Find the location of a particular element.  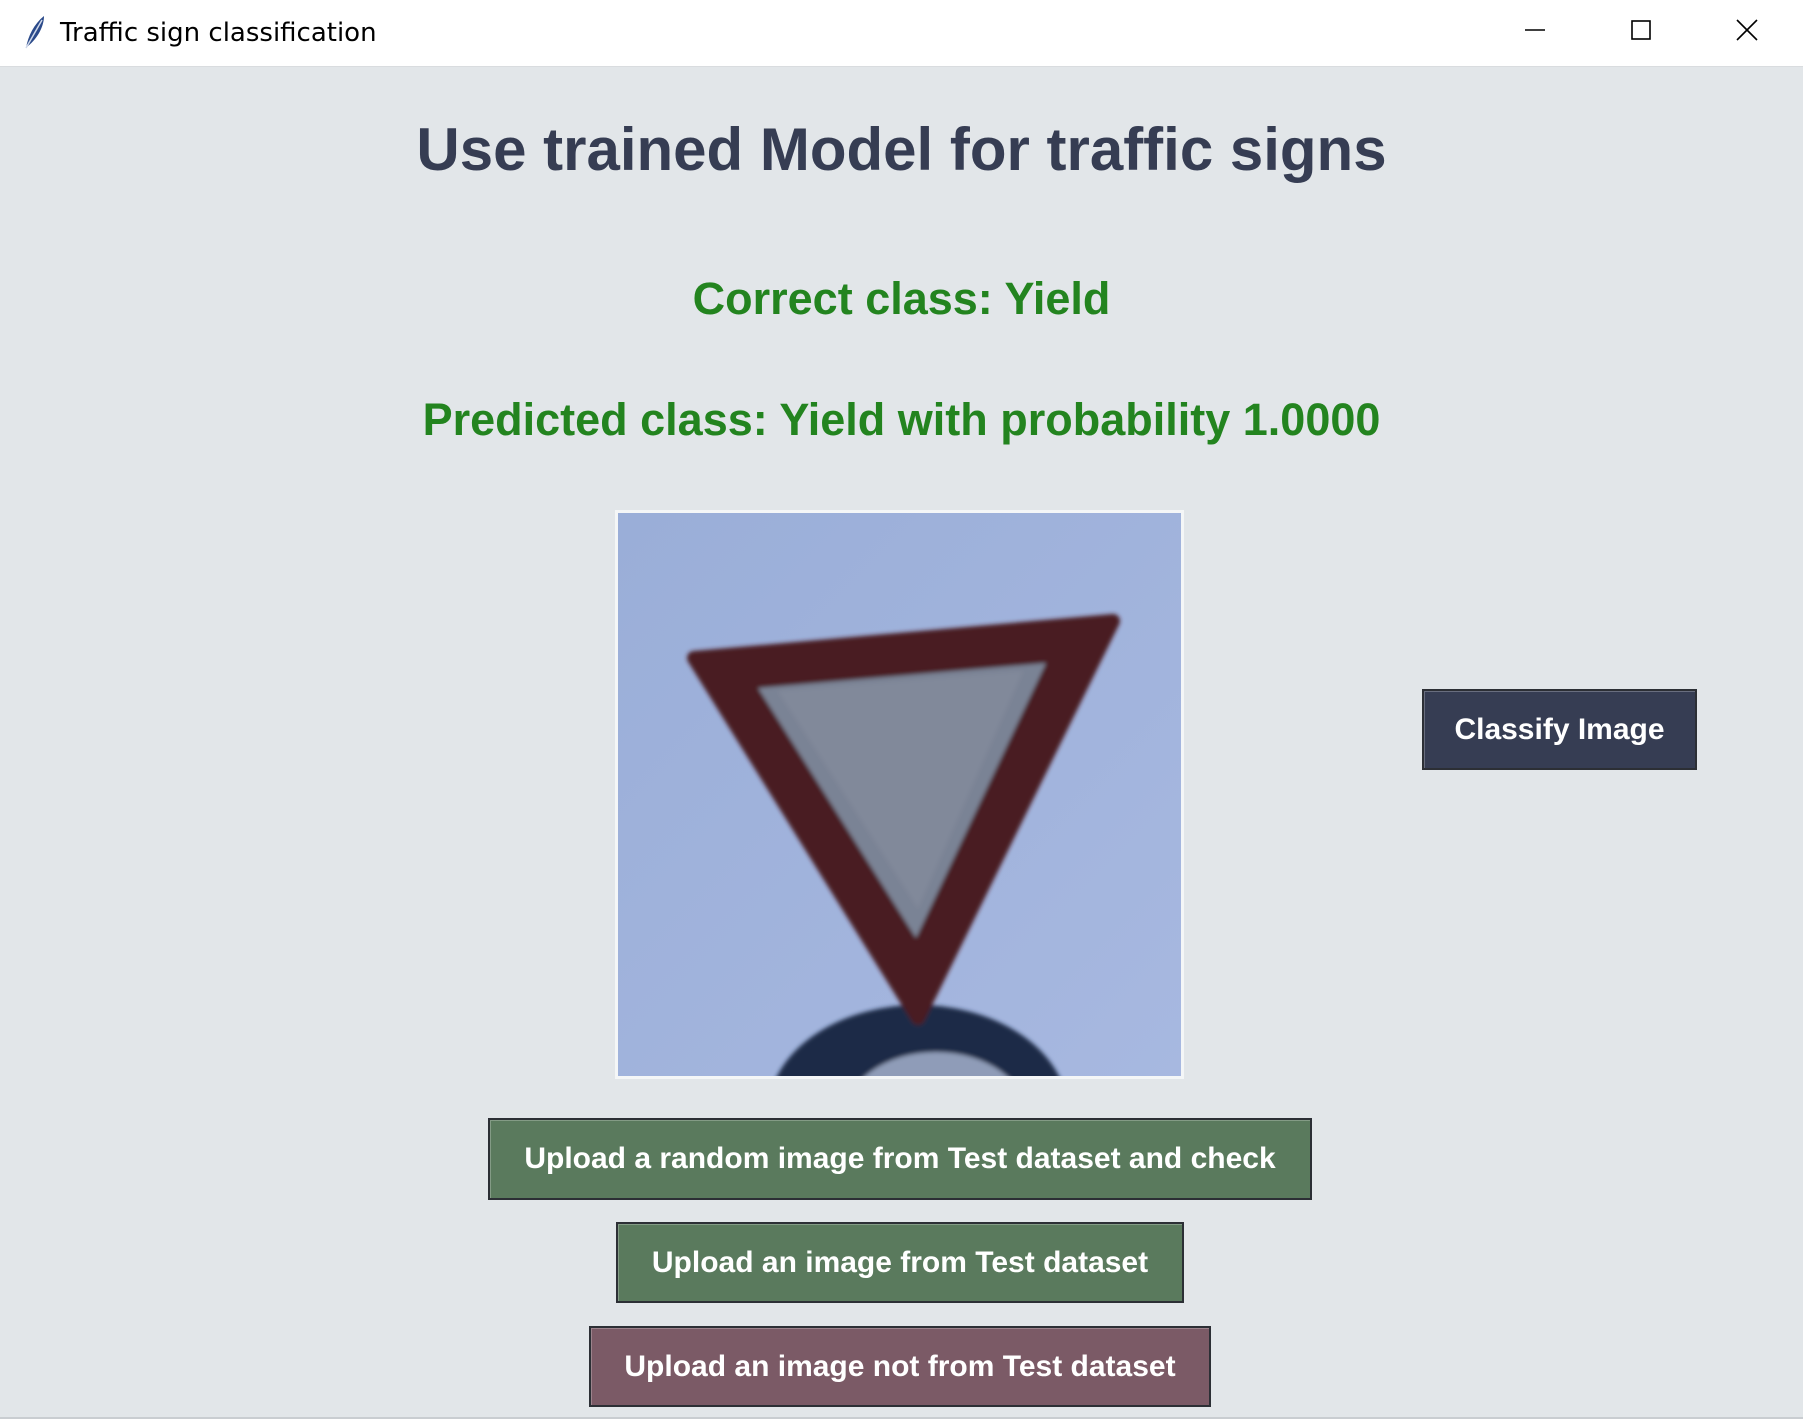

minimize-button is located at coordinates (1535, 32).